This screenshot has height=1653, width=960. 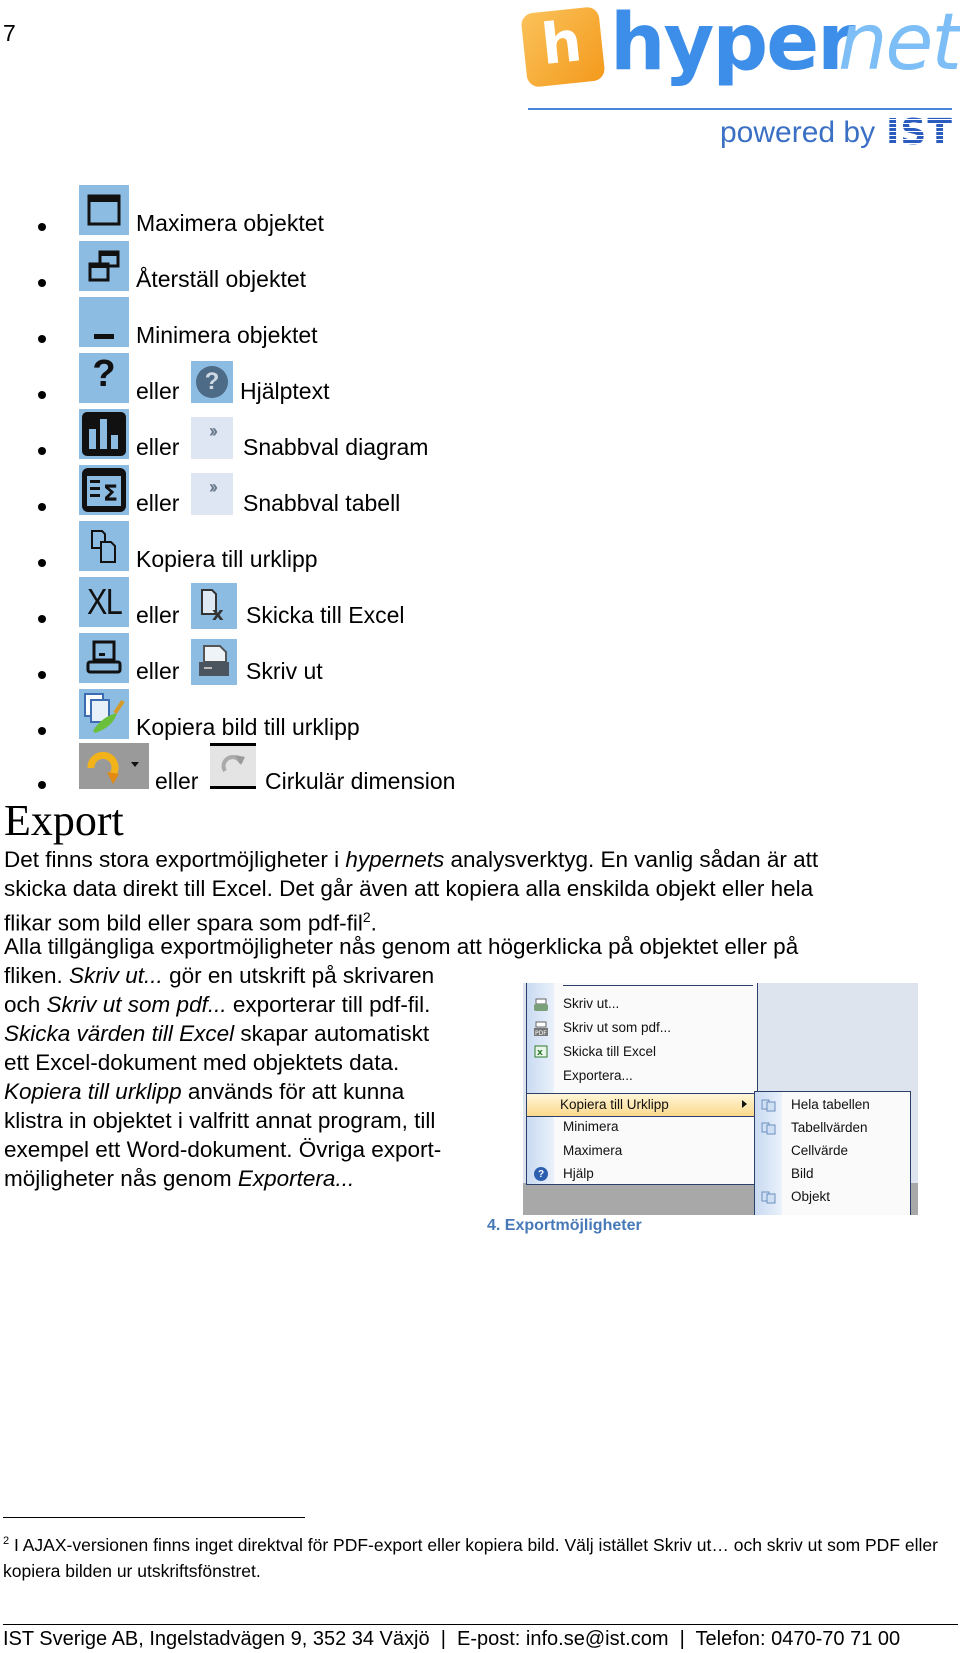 I want to click on list-item: eller Cirkulär dimension, so click(x=260, y=769).